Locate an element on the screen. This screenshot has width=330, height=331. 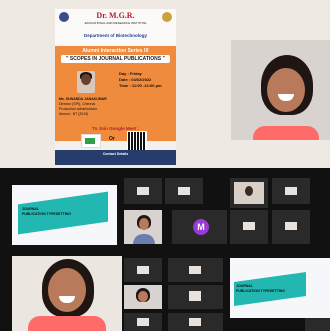
join-label: To Join Google Meet : is located at coordinates (115, 128).